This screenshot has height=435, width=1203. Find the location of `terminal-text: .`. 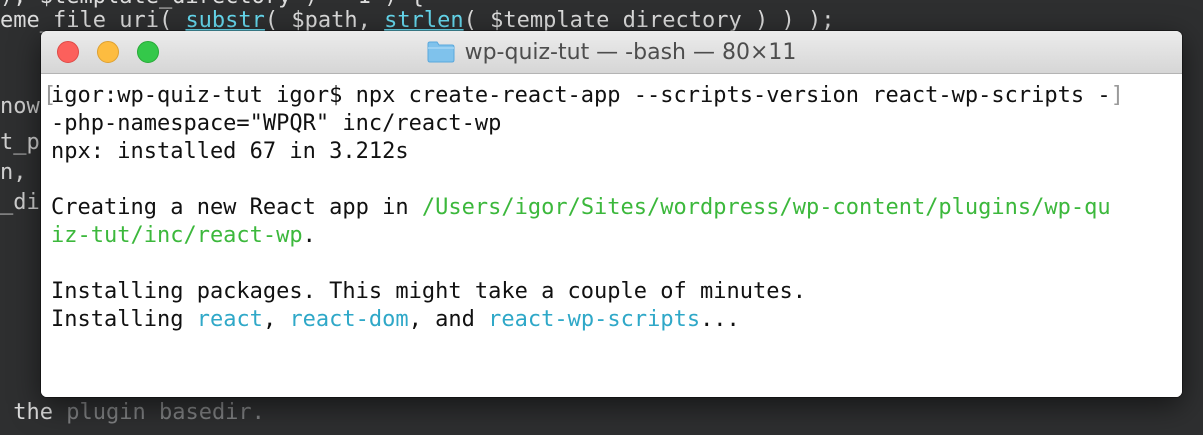

terminal-text: . is located at coordinates (309, 235).